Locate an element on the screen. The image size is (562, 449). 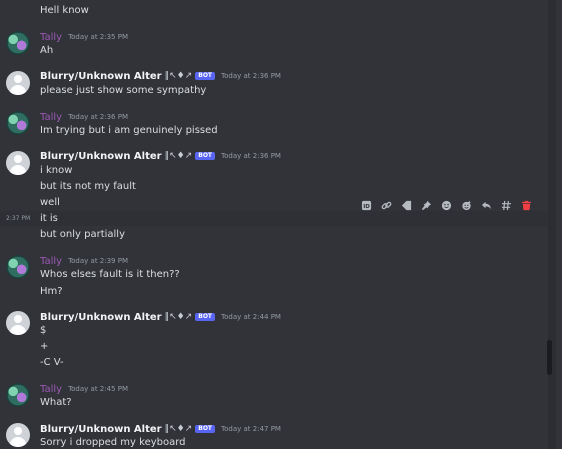
message-line: -C V- is located at coordinates (52, 362).